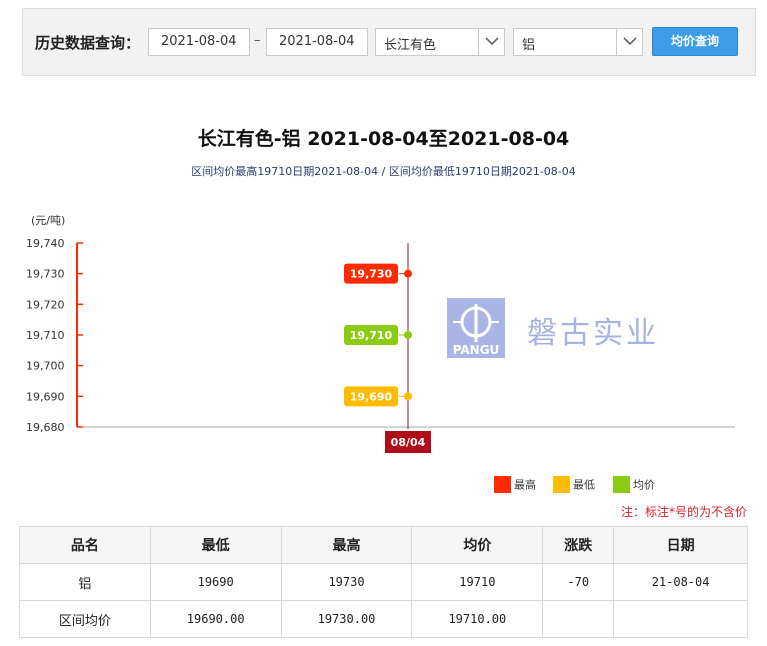 The width and height of the screenshot is (767, 646). What do you see at coordinates (410, 45) in the screenshot?
I see `market-select-value: 长江有色` at bounding box center [410, 45].